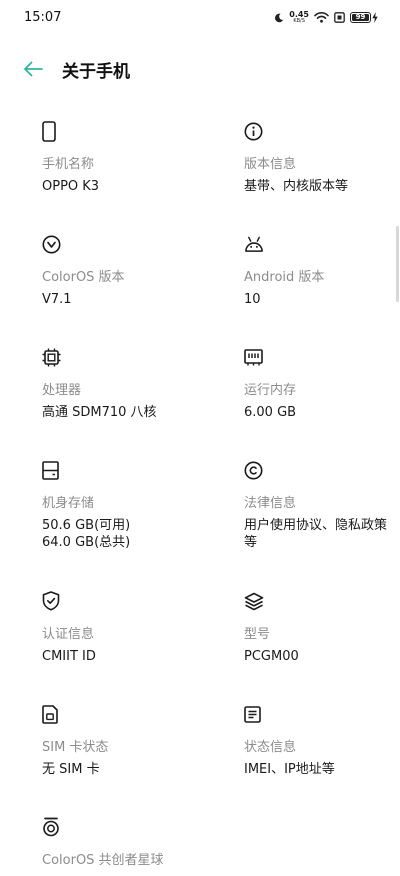 Image resolution: width=400 pixels, height=876 pixels. What do you see at coordinates (69, 656) in the screenshot?
I see `item-value: CMIIT ID` at bounding box center [69, 656].